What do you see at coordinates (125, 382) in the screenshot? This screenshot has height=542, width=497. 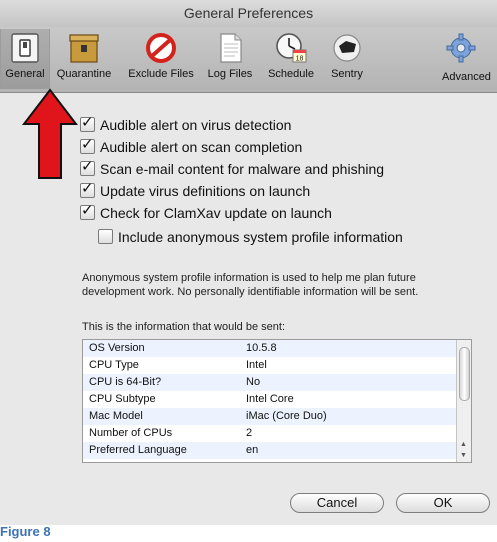 I see `row-key: CPU is 64-Bit?` at bounding box center [125, 382].